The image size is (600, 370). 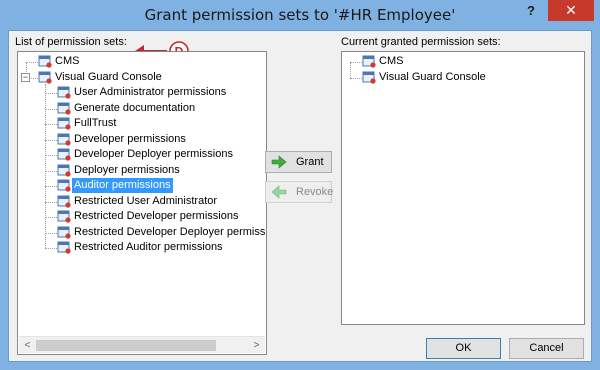 What do you see at coordinates (310, 162) in the screenshot?
I see `grant-button-label: Grant` at bounding box center [310, 162].